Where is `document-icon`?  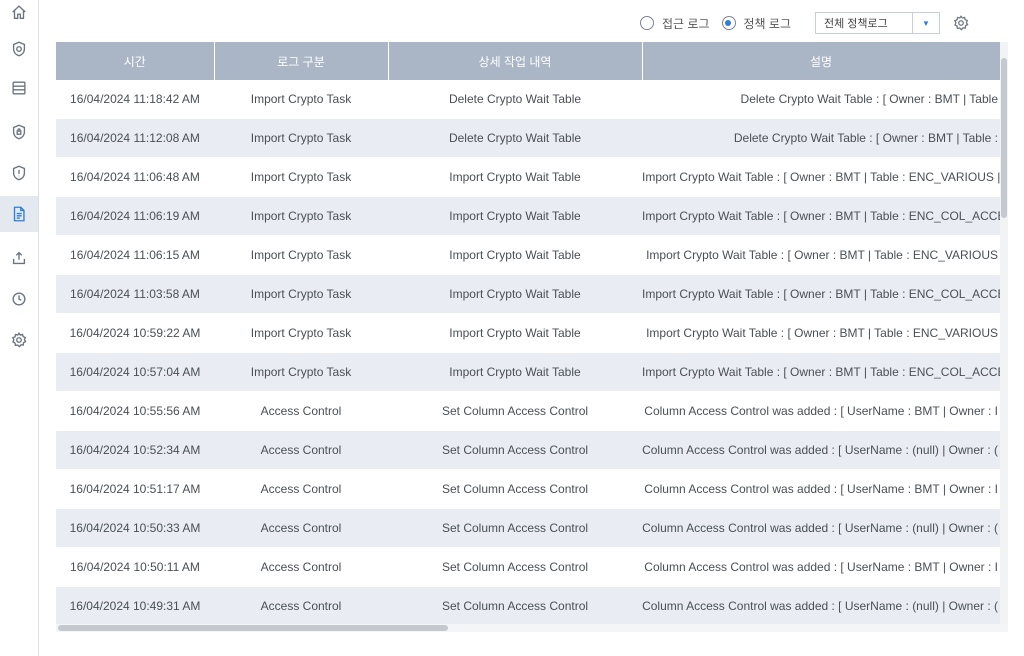 document-icon is located at coordinates (19, 214).